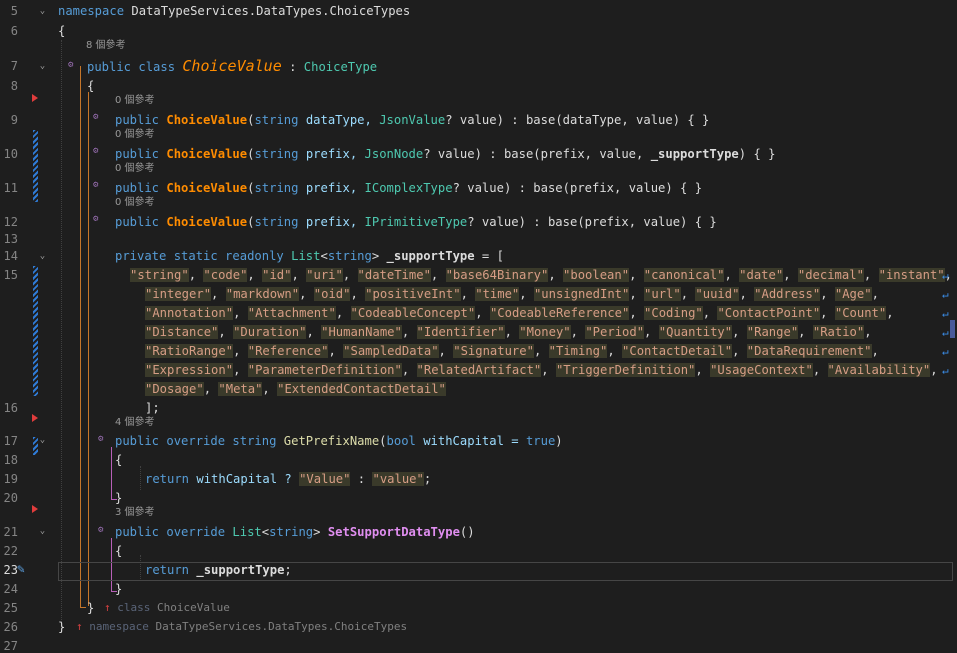 The width and height of the screenshot is (957, 653). I want to click on line-number: 6, so click(14, 31).